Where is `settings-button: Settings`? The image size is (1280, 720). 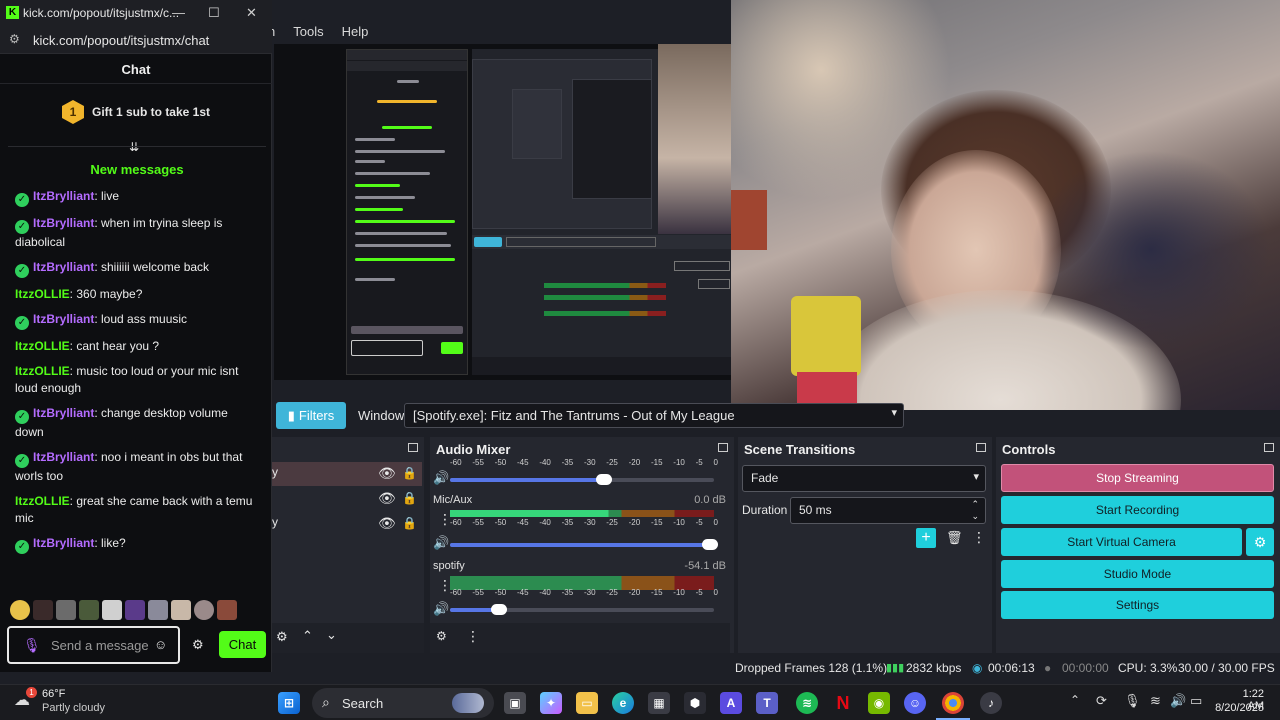
settings-button: Settings is located at coordinates (1137, 605).